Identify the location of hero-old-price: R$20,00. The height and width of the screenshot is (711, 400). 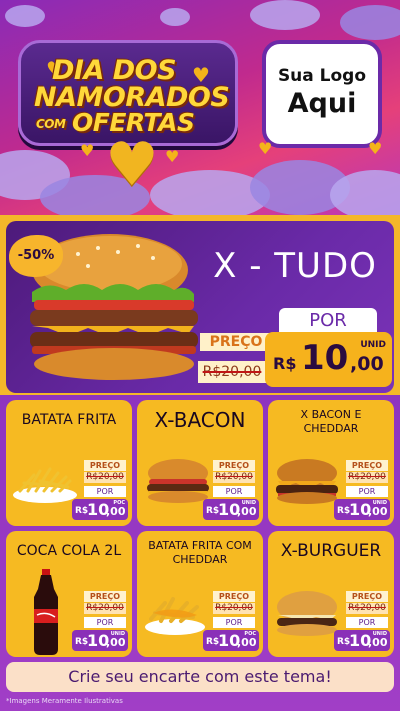
(232, 372).